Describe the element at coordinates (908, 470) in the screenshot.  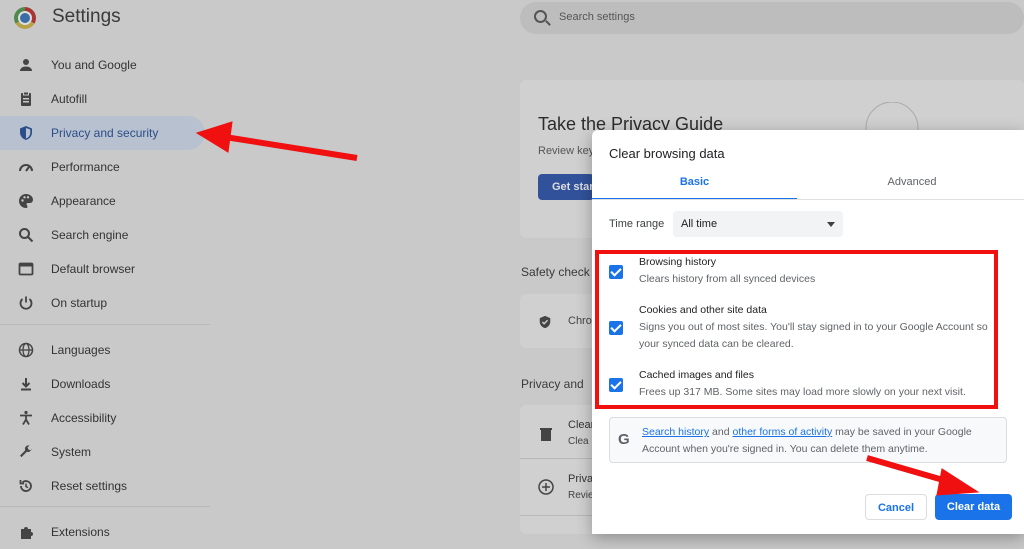
I see `annotation-arrow-clear` at that location.